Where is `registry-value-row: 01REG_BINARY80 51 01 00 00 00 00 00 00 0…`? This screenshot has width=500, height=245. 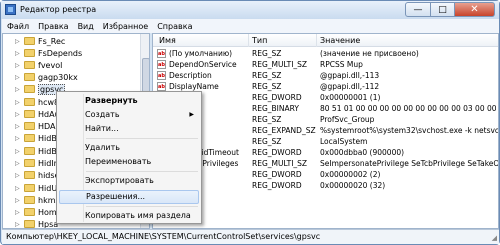
registry-value-row: 01REG_BINARY80 51 01 00 00 00 00 00 00 0… is located at coordinates (325, 108).